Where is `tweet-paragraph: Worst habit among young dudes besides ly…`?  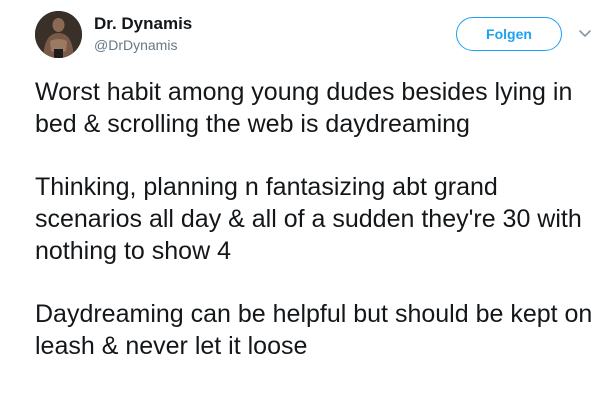
tweet-paragraph: Worst habit among young dudes besides ly… is located at coordinates (304, 108).